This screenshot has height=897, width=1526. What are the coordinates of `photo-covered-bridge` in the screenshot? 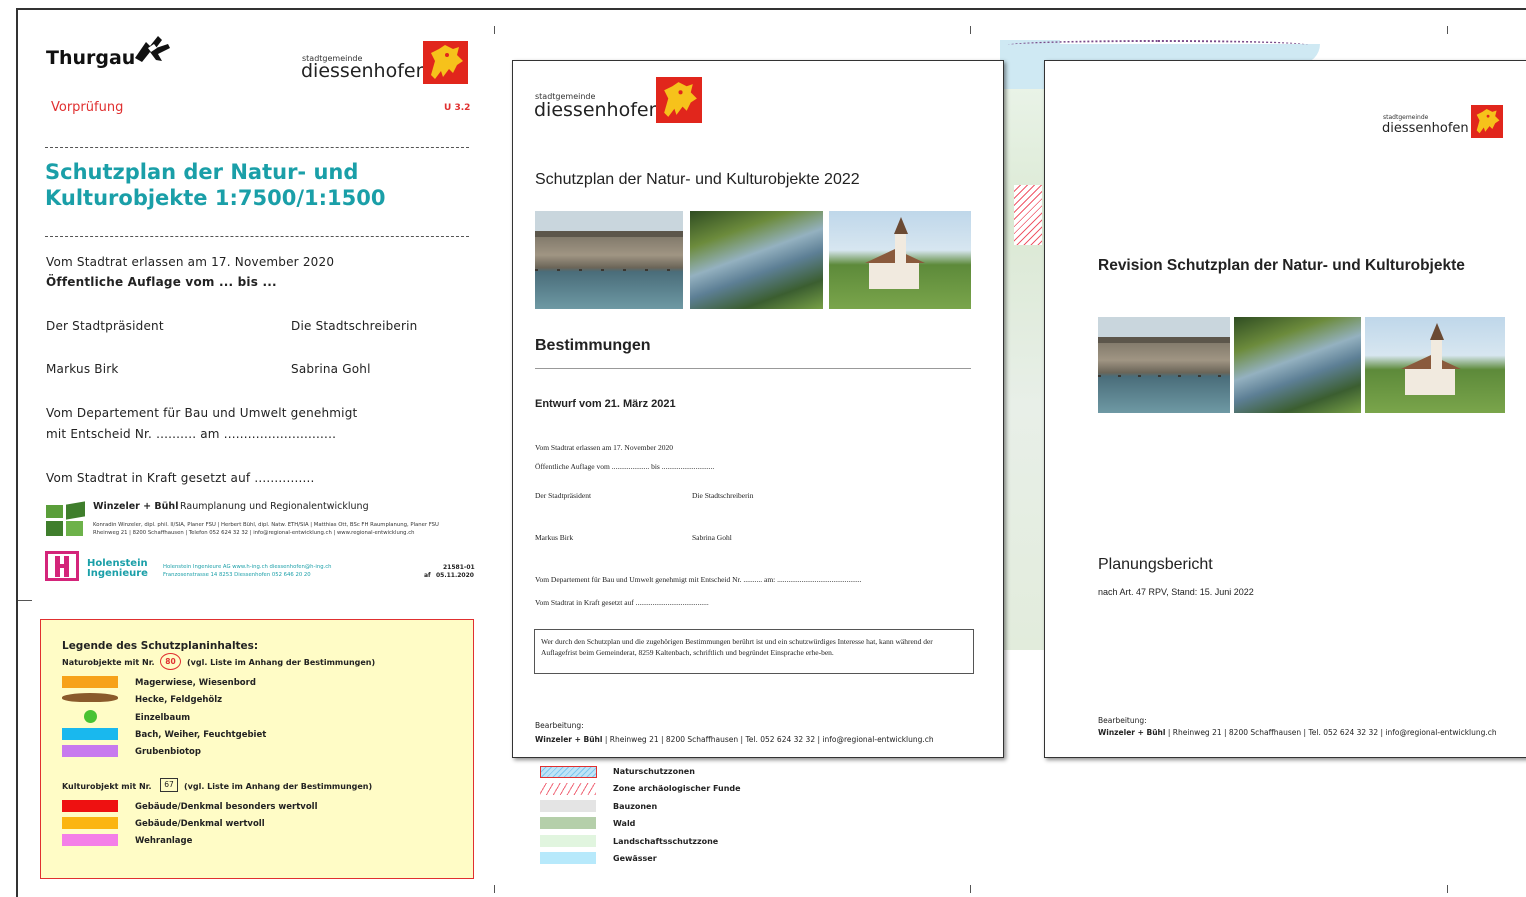 It's located at (1164, 365).